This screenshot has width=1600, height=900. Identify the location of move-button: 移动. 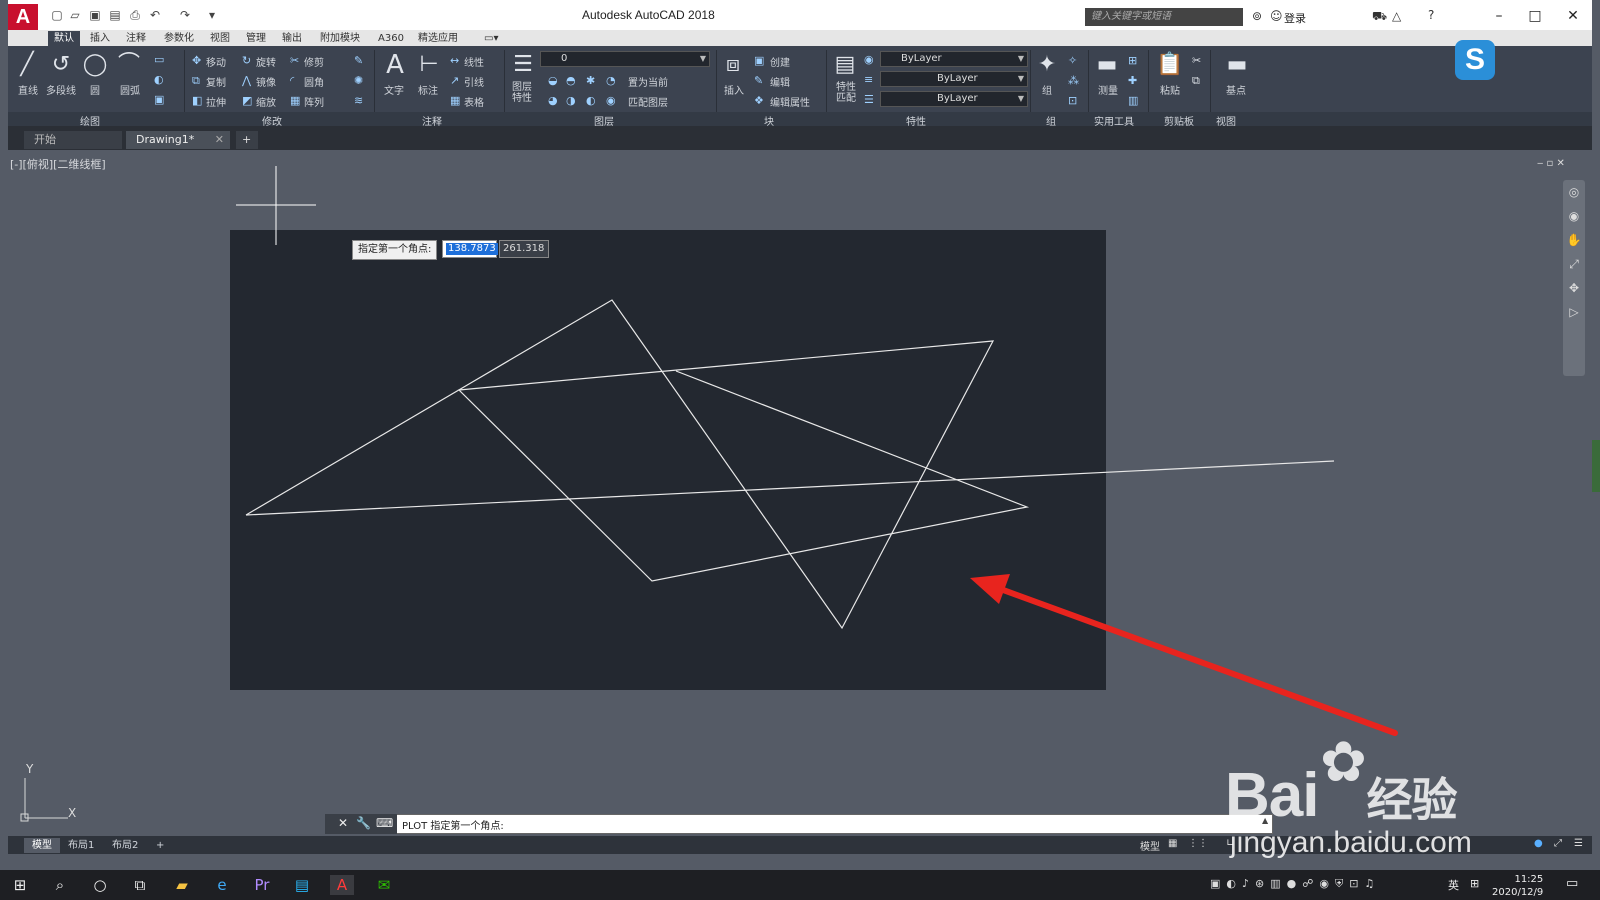
(216, 61).